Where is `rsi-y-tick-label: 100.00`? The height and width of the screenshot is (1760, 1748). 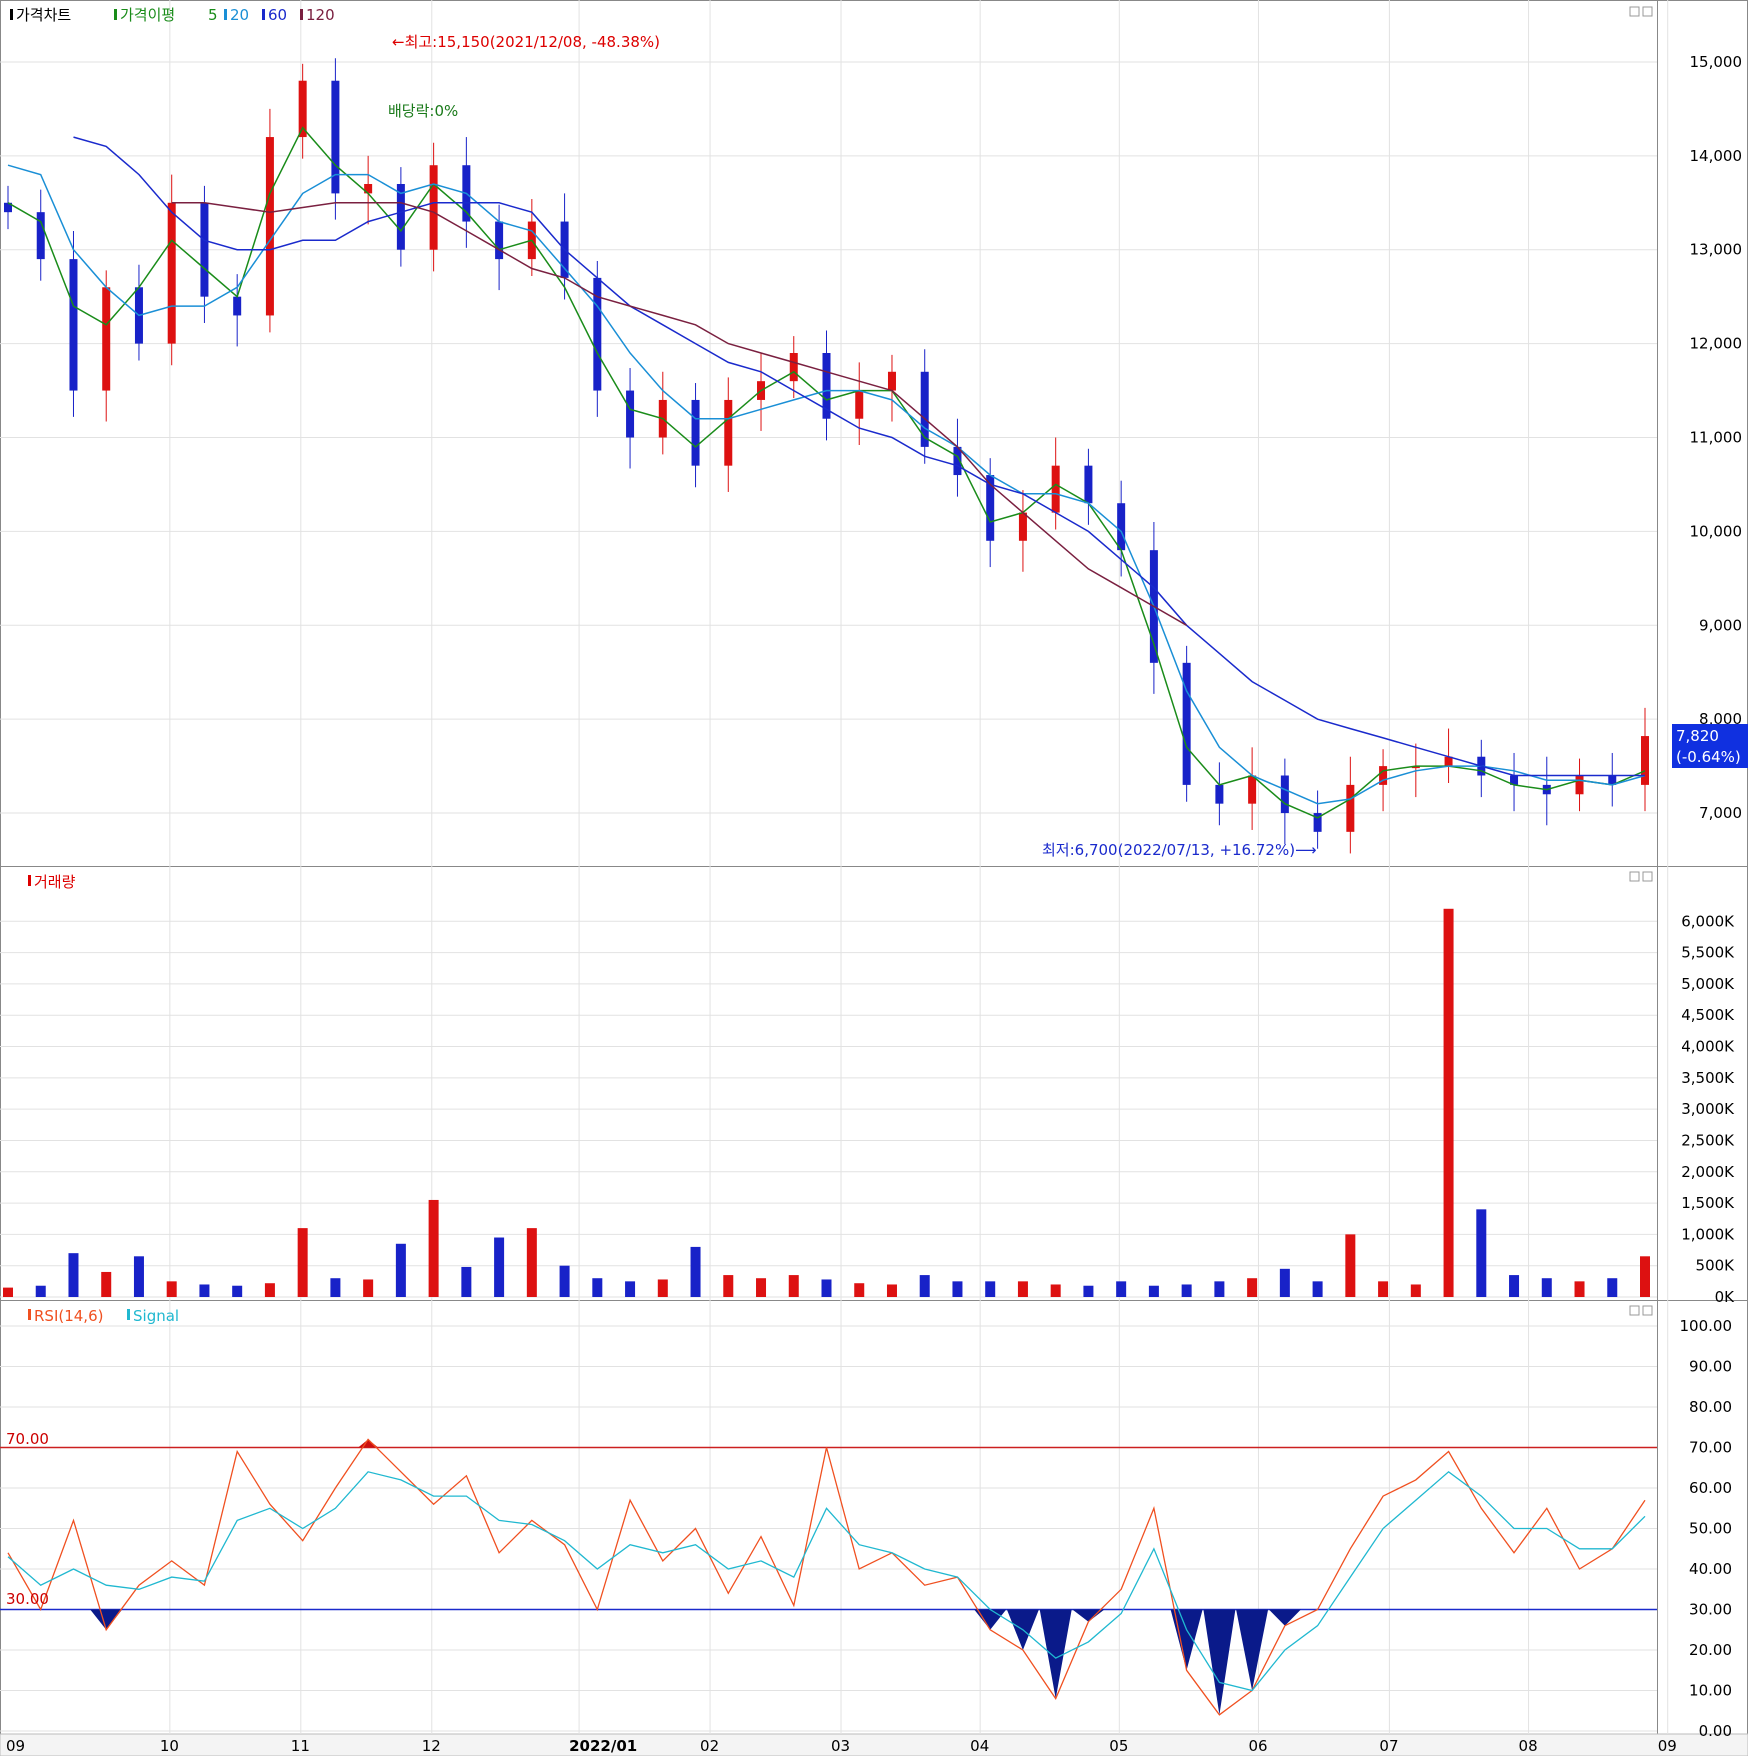
rsi-y-tick-label: 100.00 is located at coordinates (1706, 1326).